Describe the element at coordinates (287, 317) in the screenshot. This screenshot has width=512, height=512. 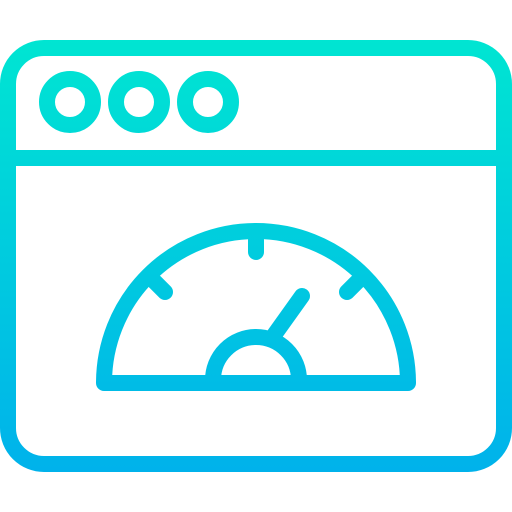
I see `gauge-needle` at that location.